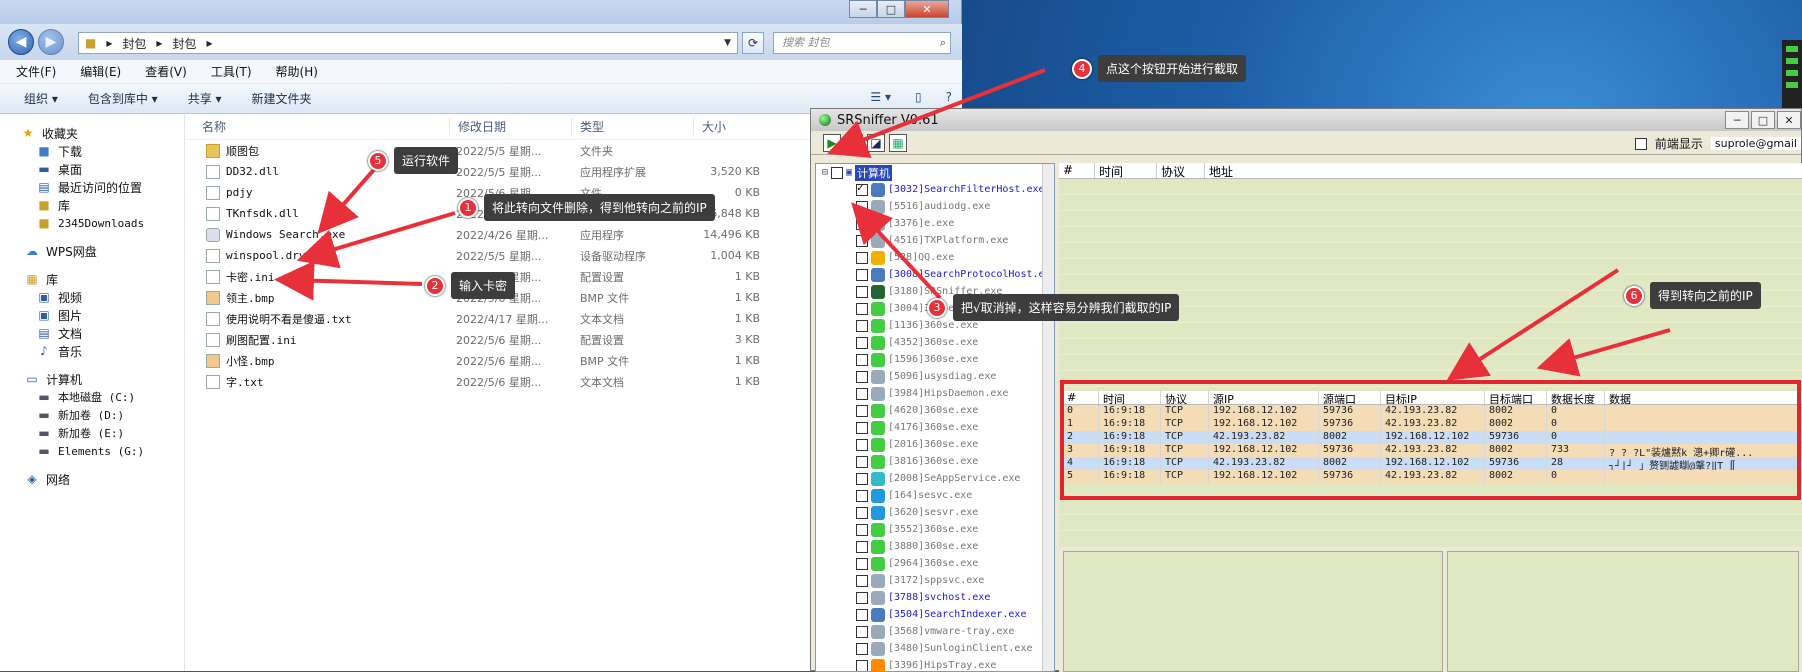  I want to click on nav-item-drive-g: ▬Elements (G:), so click(92, 451).